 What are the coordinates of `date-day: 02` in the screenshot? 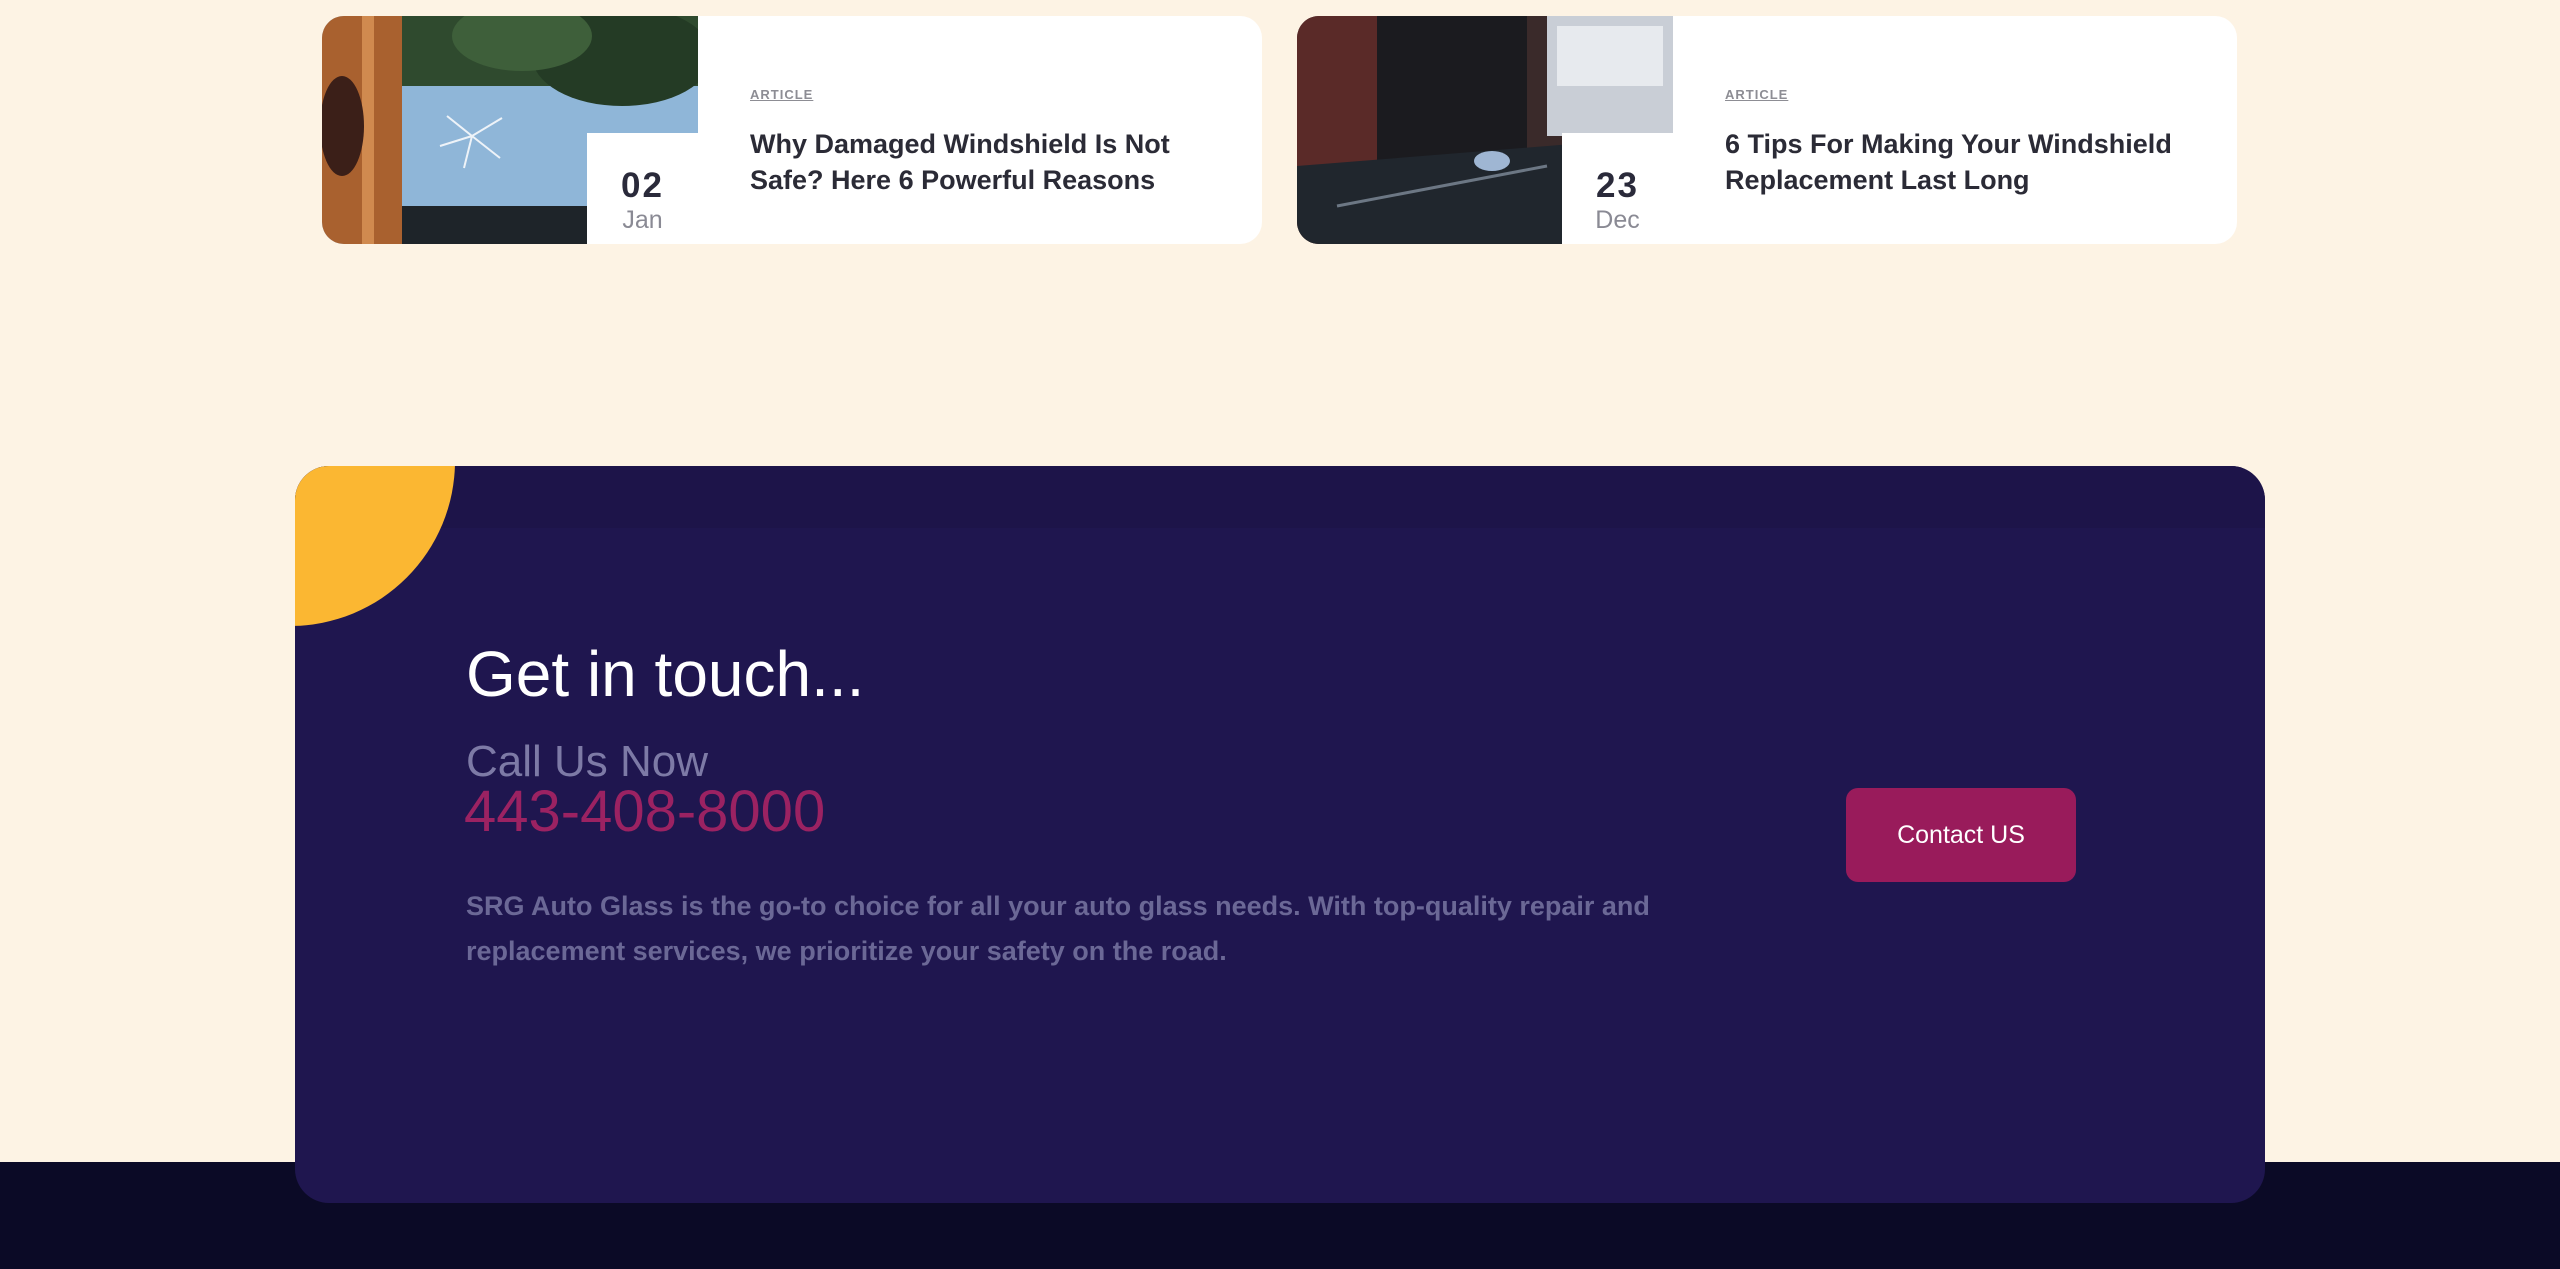 It's located at (642, 185).